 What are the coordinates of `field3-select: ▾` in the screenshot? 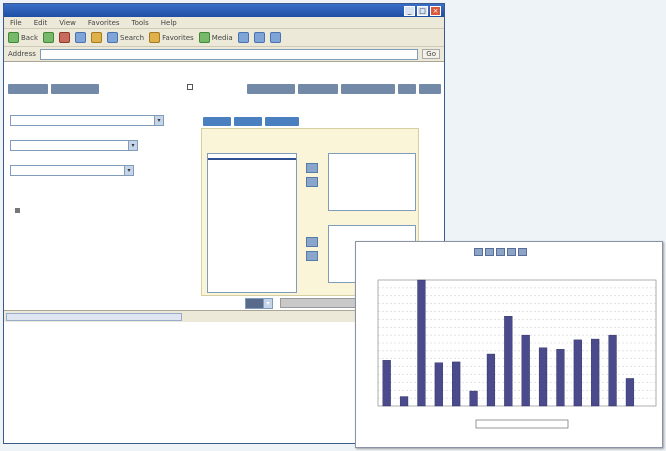 It's located at (72, 170).